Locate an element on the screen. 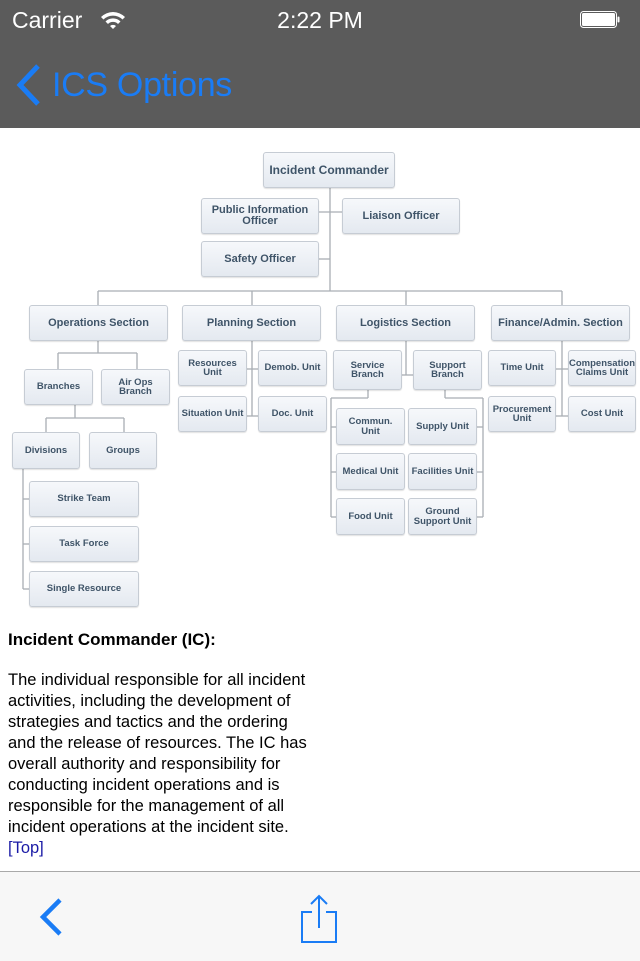 Image resolution: width=640 pixels, height=961 pixels. situation-unit-box: Situation Unit is located at coordinates (212, 414).